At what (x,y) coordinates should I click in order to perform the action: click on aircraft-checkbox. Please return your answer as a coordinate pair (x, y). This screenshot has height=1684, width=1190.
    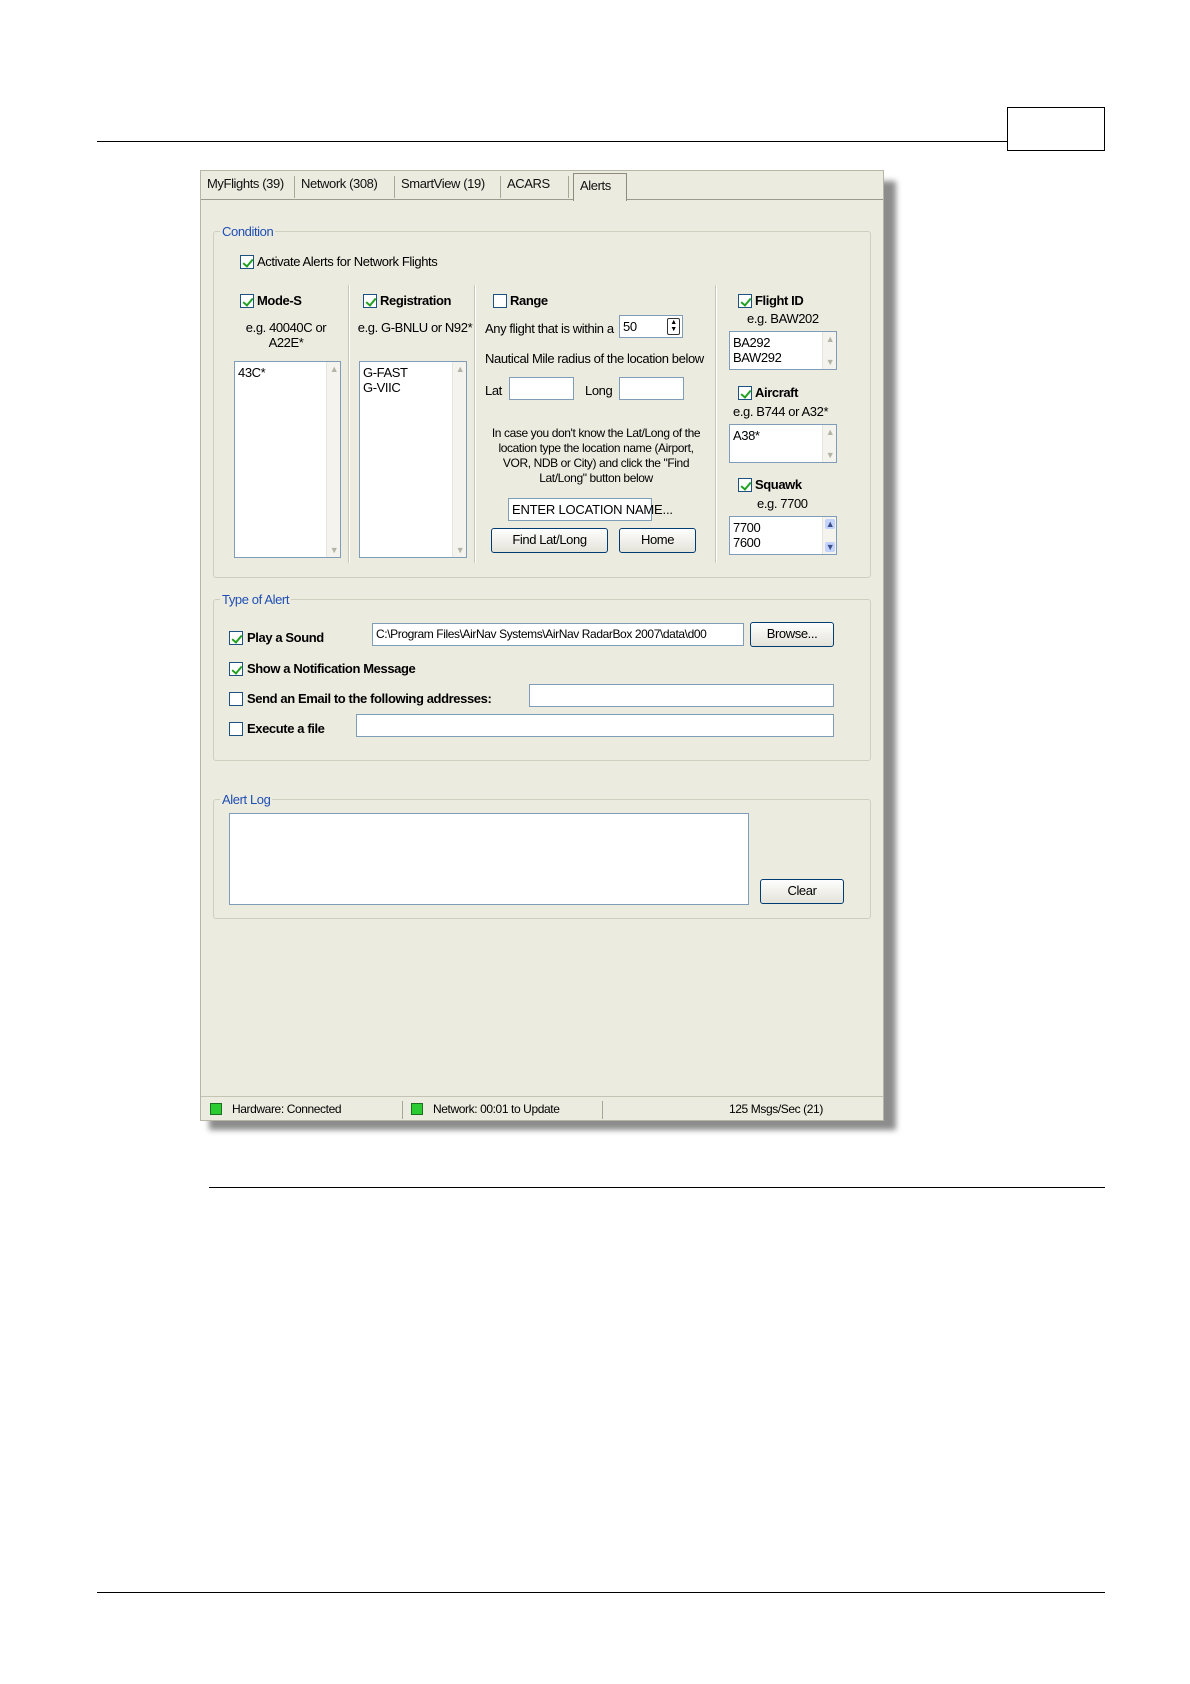
    Looking at the image, I should click on (745, 393).